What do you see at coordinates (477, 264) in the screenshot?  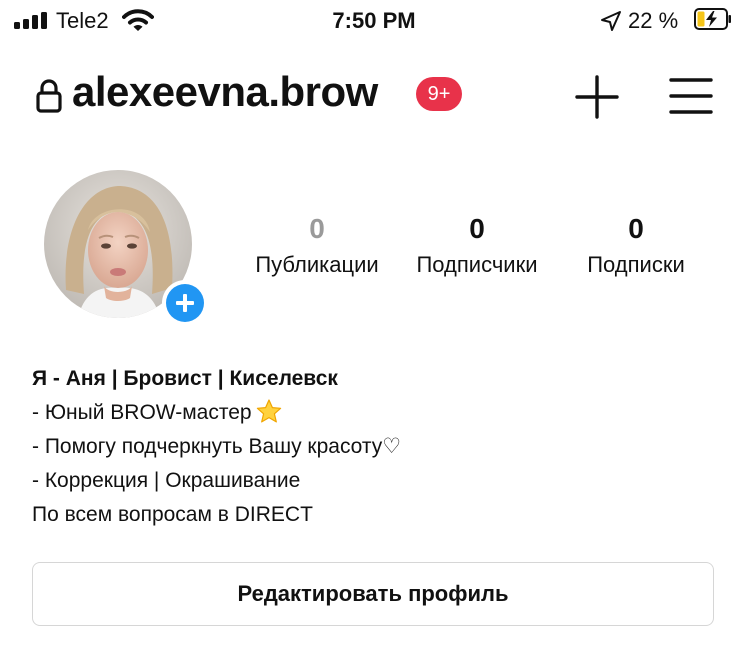 I see `followers-label: Подписчики` at bounding box center [477, 264].